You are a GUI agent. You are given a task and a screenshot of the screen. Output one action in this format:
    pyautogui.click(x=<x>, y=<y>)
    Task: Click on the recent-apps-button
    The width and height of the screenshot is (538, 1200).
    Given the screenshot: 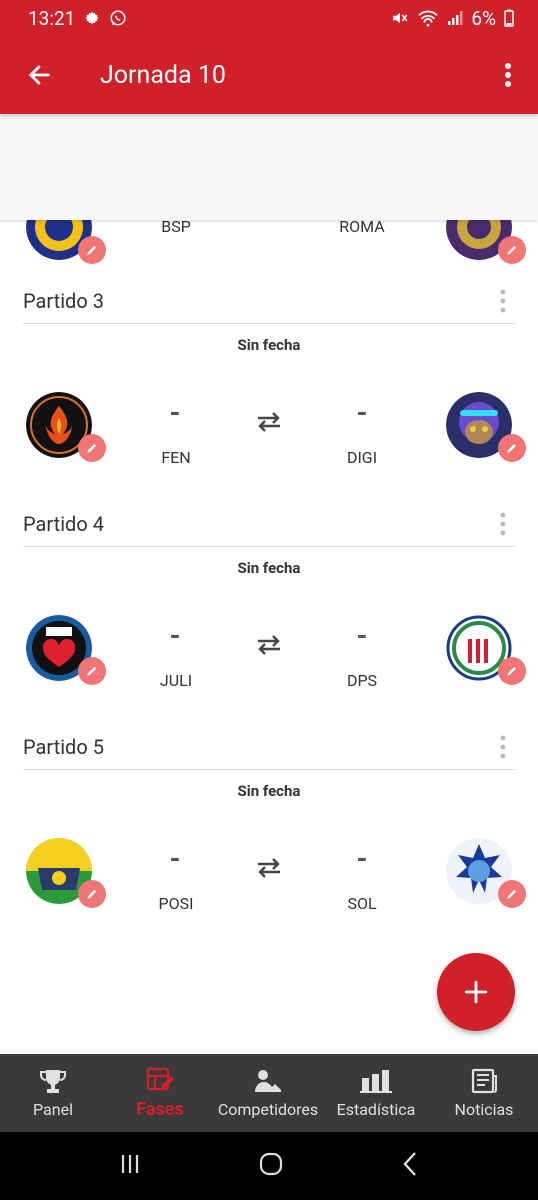 What is the action you would take?
    pyautogui.click(x=130, y=1166)
    